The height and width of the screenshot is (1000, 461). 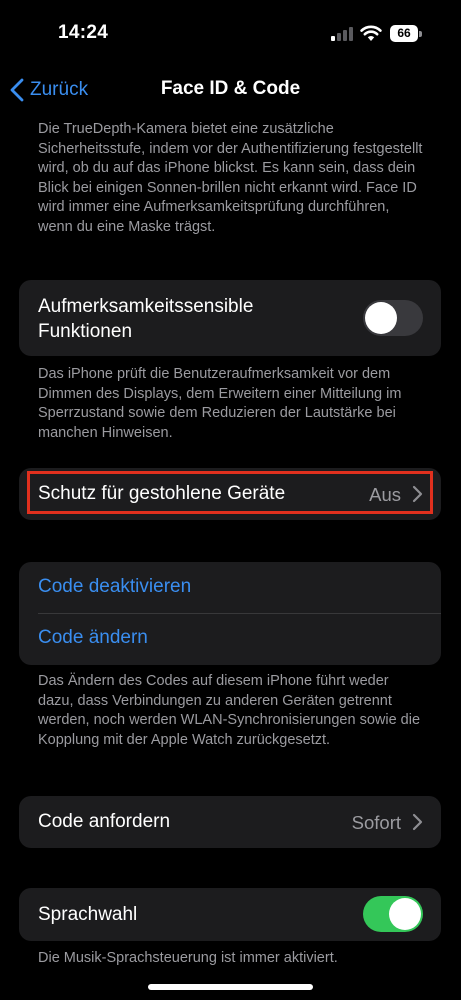 I want to click on require-code-label: Code anfordern, so click(x=104, y=821).